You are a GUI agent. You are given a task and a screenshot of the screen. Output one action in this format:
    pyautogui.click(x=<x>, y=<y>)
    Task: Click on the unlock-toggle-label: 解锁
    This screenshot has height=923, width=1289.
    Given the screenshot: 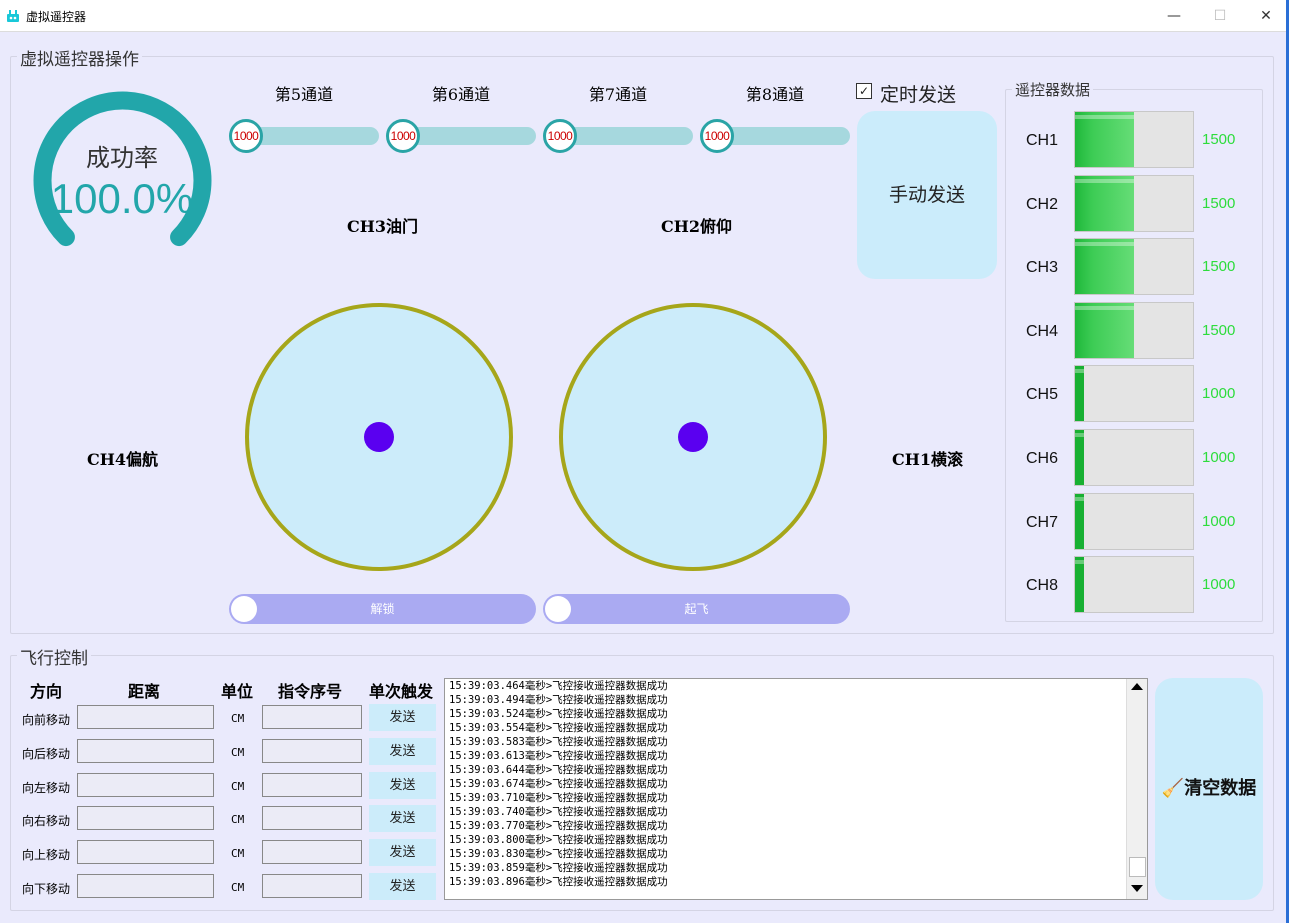 What is the action you would take?
    pyautogui.click(x=382, y=609)
    